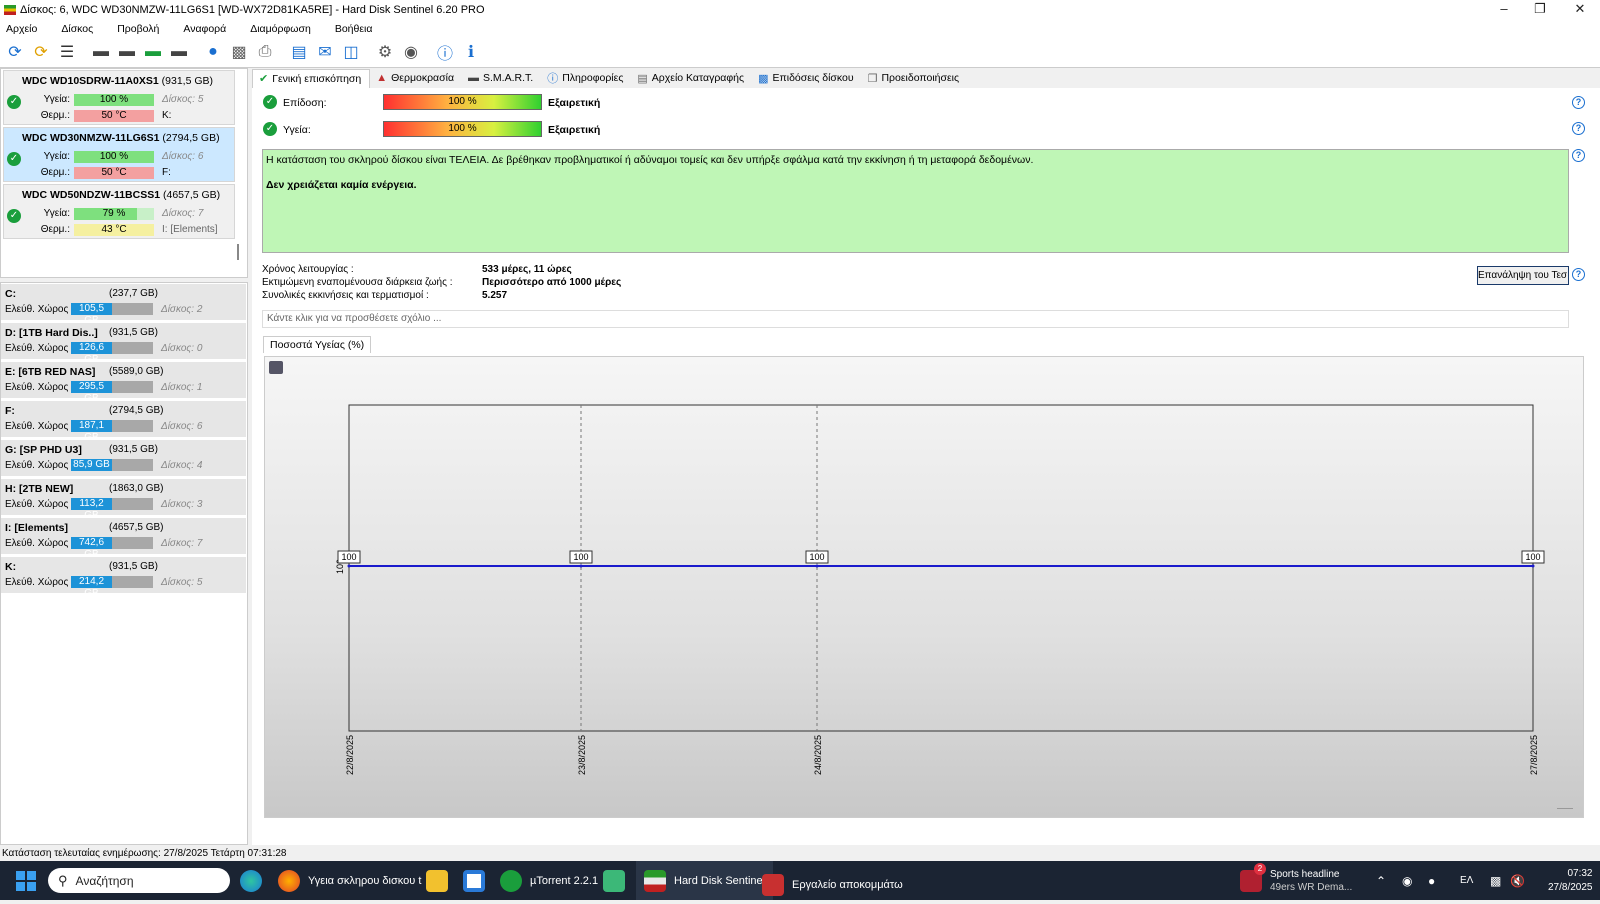 This screenshot has height=904, width=1600. What do you see at coordinates (1540, 10) in the screenshot?
I see `maximize-button: ❐` at bounding box center [1540, 10].